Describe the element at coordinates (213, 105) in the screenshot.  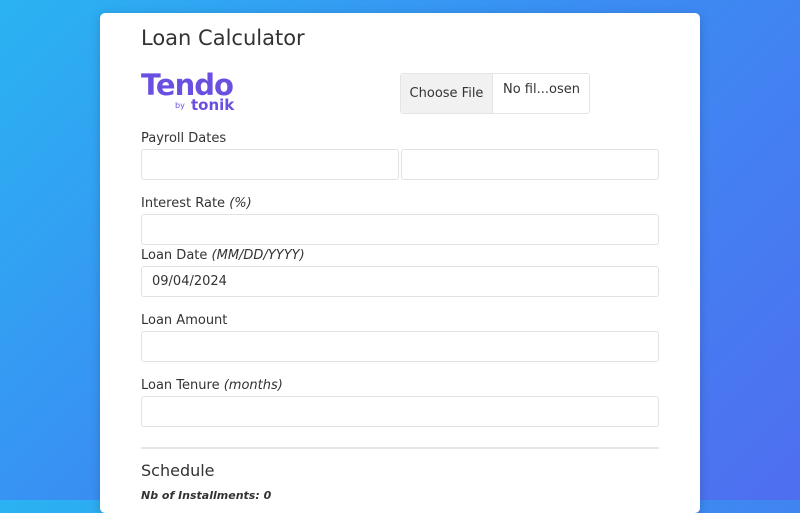
I see `logo-sub-wordmark: tonik` at that location.